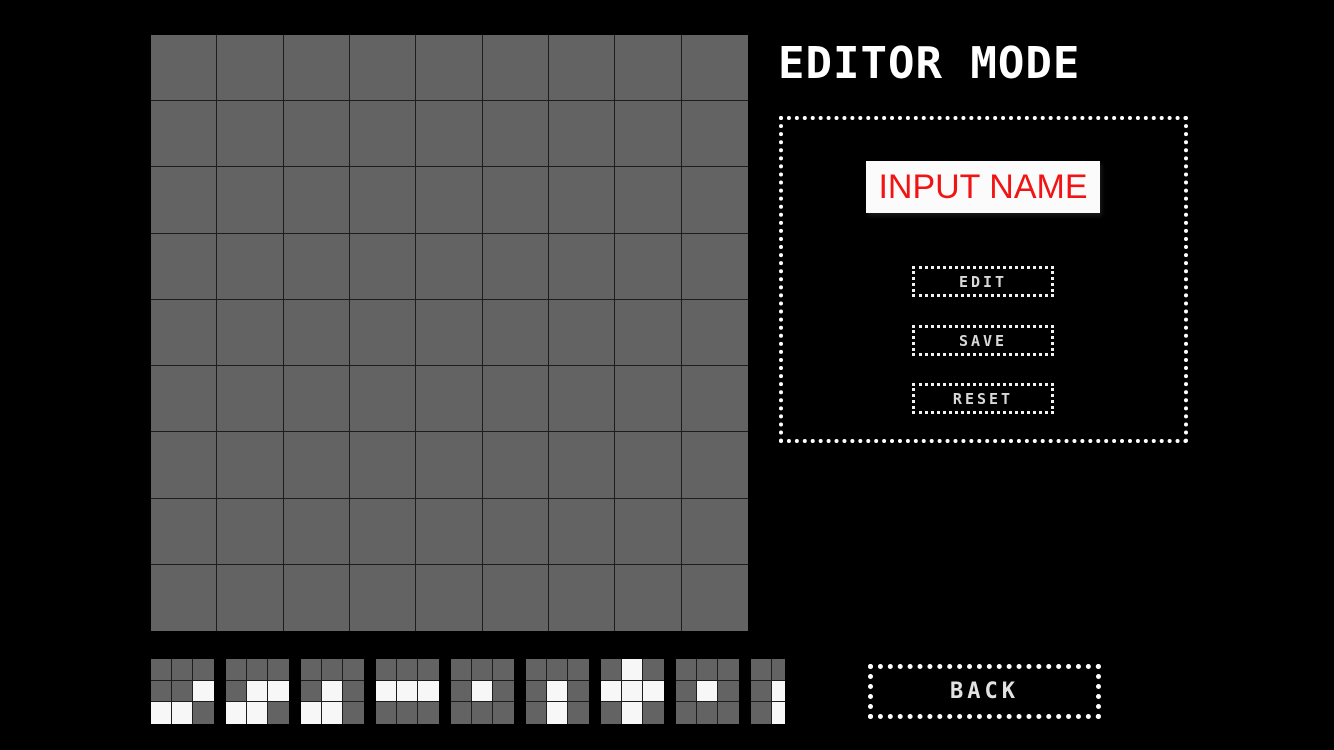 The width and height of the screenshot is (1334, 750). Describe the element at coordinates (983, 281) in the screenshot. I see `edit-button: EDIT` at that location.